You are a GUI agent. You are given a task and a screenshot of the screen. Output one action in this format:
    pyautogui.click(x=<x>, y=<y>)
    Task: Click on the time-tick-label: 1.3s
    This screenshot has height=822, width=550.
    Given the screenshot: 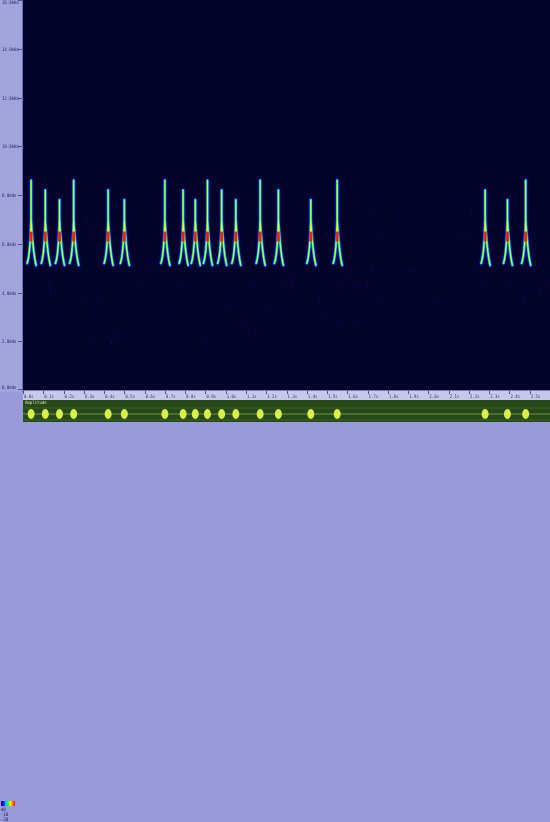 What is the action you would take?
    pyautogui.click(x=292, y=396)
    